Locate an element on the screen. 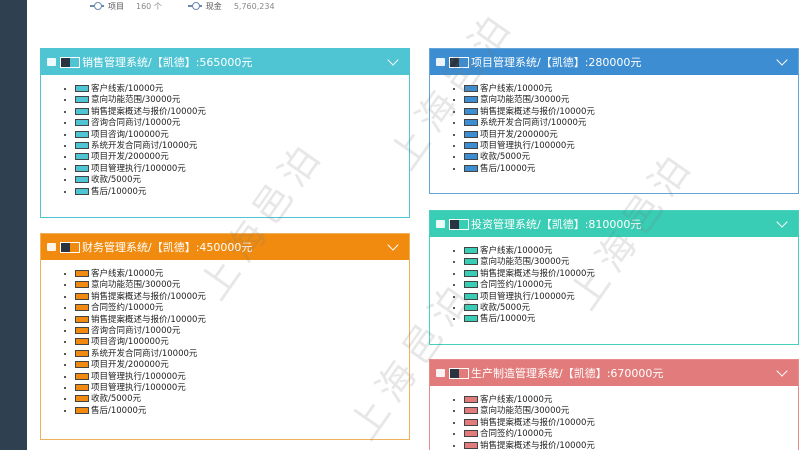 The width and height of the screenshot is (800, 450). stage-item: 项目开发/200000元 is located at coordinates (242, 365).